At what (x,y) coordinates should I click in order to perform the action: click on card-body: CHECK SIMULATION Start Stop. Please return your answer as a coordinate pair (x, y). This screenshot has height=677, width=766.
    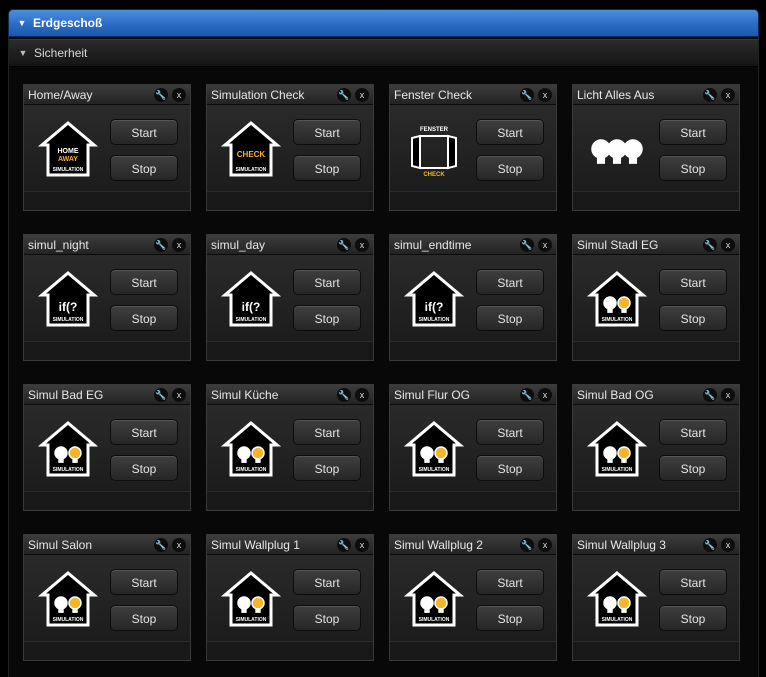
    Looking at the image, I should click on (290, 148).